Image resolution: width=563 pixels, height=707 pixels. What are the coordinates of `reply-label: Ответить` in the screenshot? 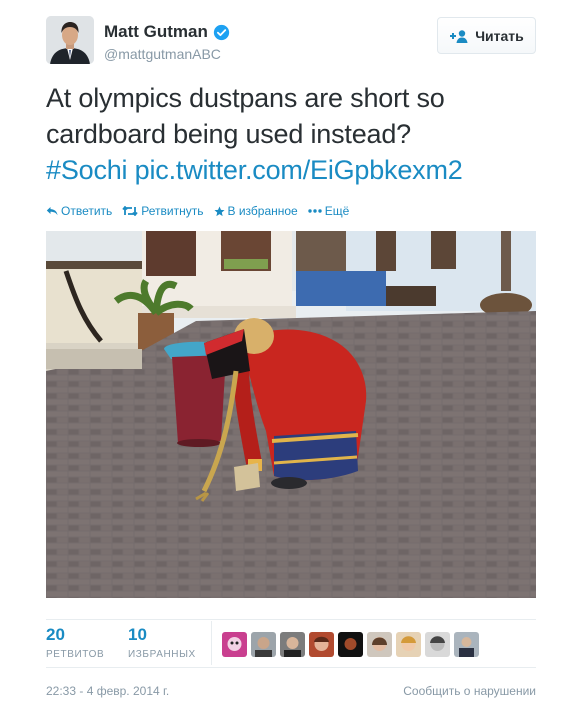 It's located at (87, 211).